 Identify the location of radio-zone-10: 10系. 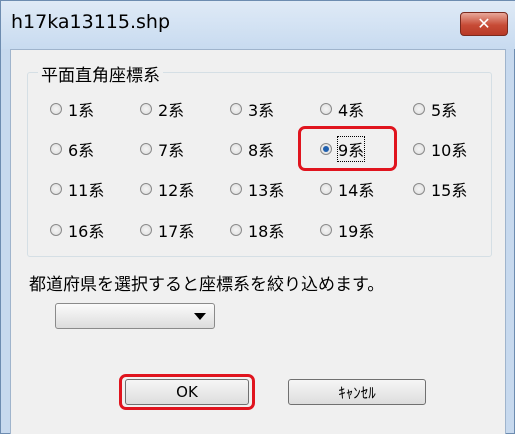
(440, 149).